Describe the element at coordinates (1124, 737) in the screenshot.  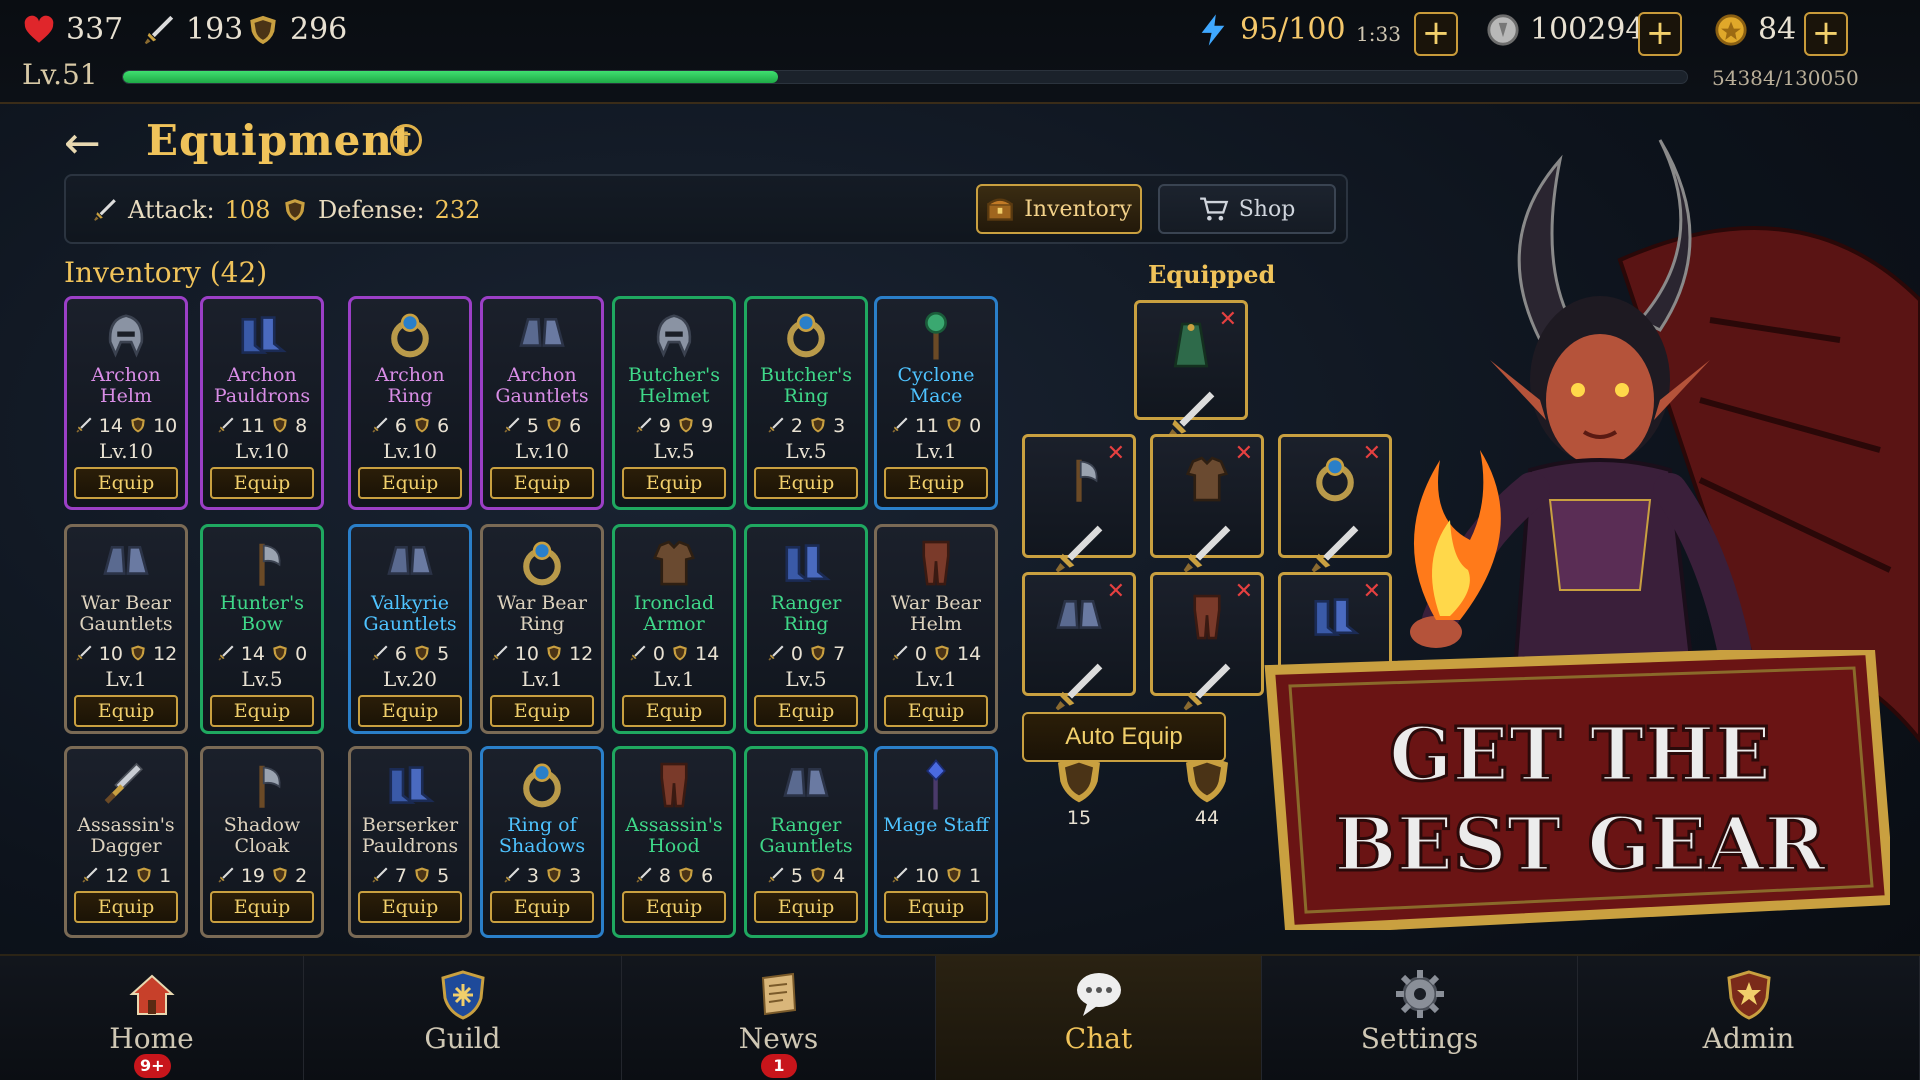
I see `auto-equip-button: Auto Equip` at that location.